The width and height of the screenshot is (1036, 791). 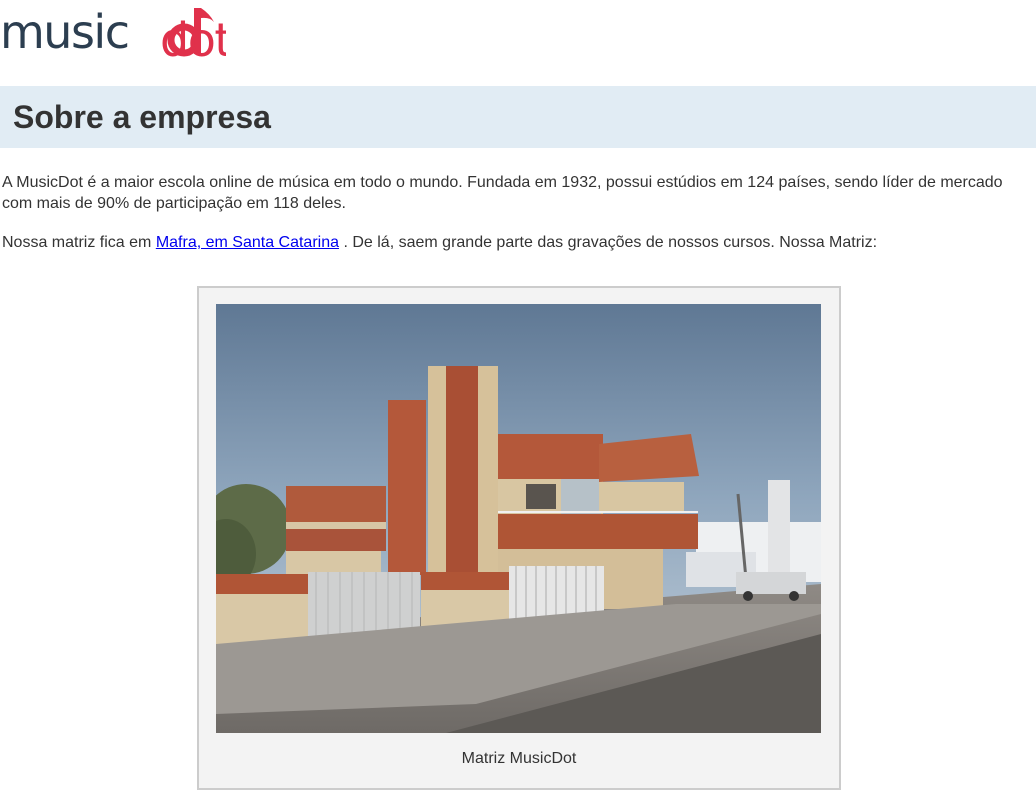 I want to click on mafra-link: Mafra, em Santa Catarina, so click(x=247, y=242).